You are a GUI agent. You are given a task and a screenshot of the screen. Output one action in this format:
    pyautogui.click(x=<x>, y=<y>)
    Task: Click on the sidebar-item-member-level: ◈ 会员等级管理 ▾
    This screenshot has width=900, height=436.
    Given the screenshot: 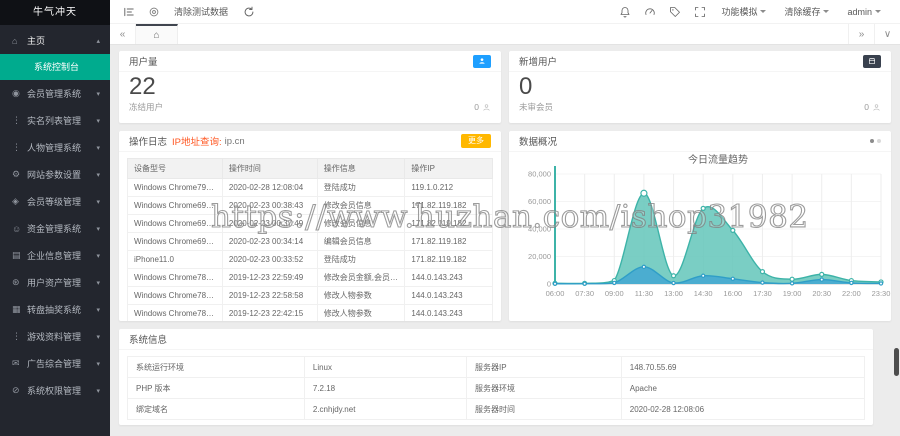 What is the action you would take?
    pyautogui.click(x=55, y=201)
    